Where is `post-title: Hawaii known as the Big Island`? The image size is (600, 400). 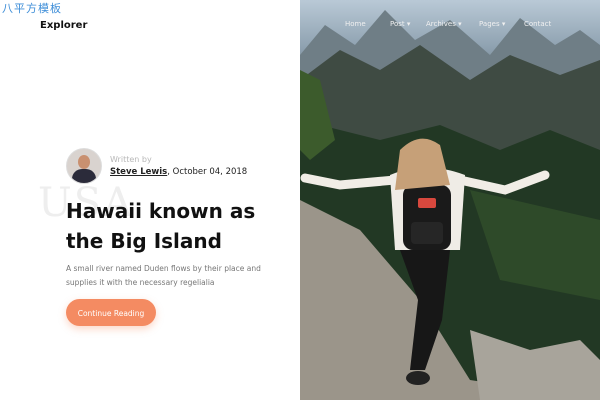
post-title: Hawaii known as the Big Island is located at coordinates (161, 226).